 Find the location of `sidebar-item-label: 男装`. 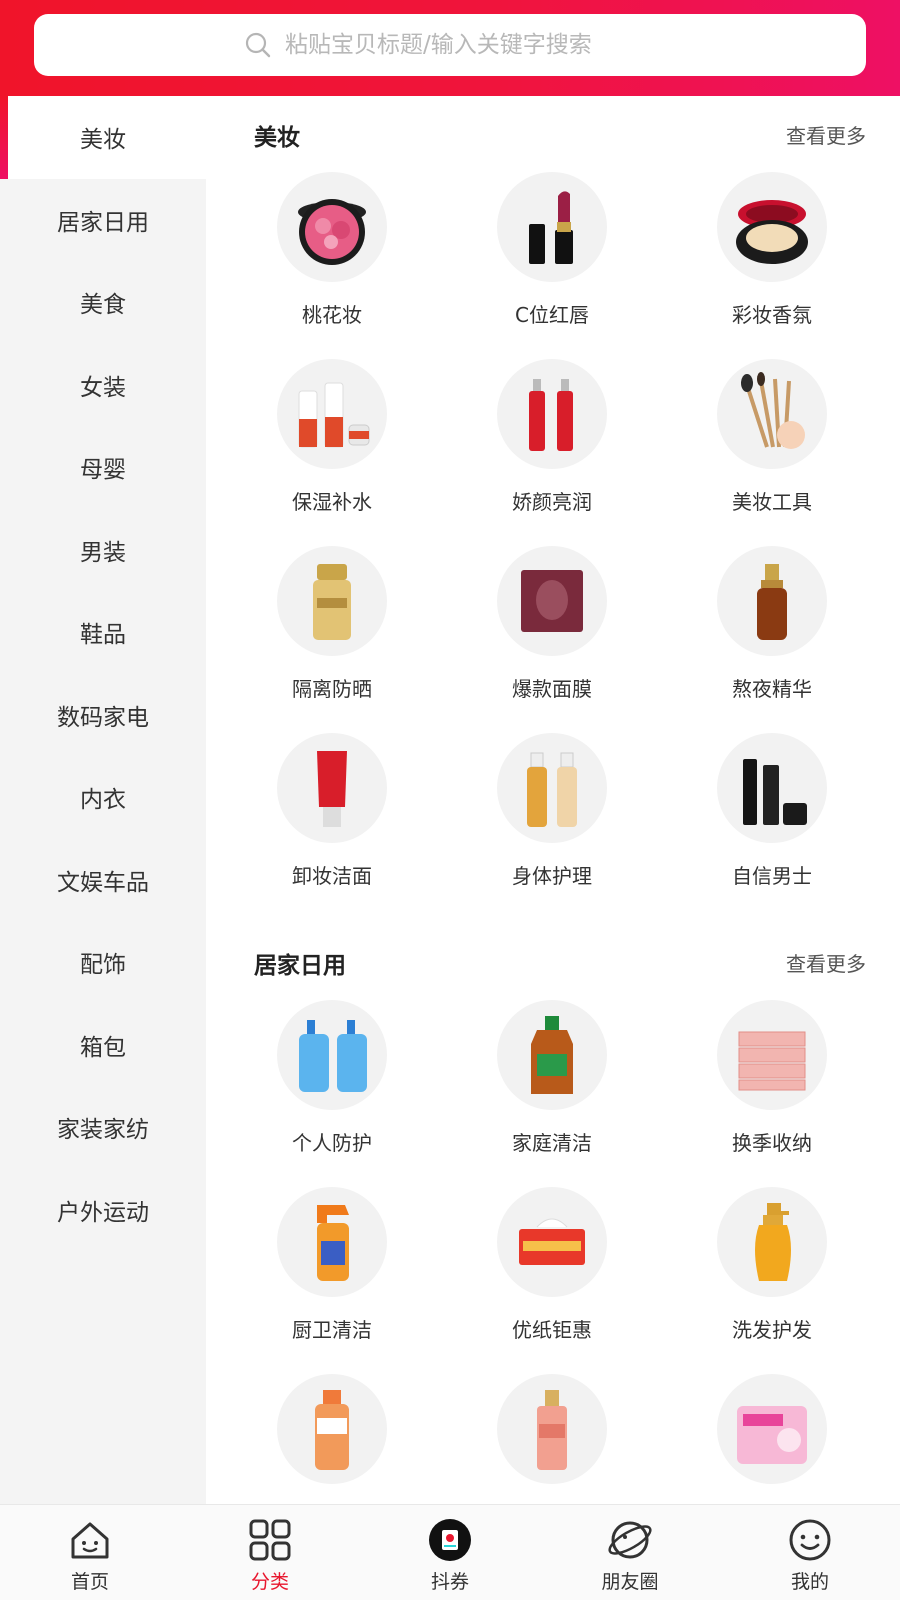

sidebar-item-label: 男装 is located at coordinates (103, 552).